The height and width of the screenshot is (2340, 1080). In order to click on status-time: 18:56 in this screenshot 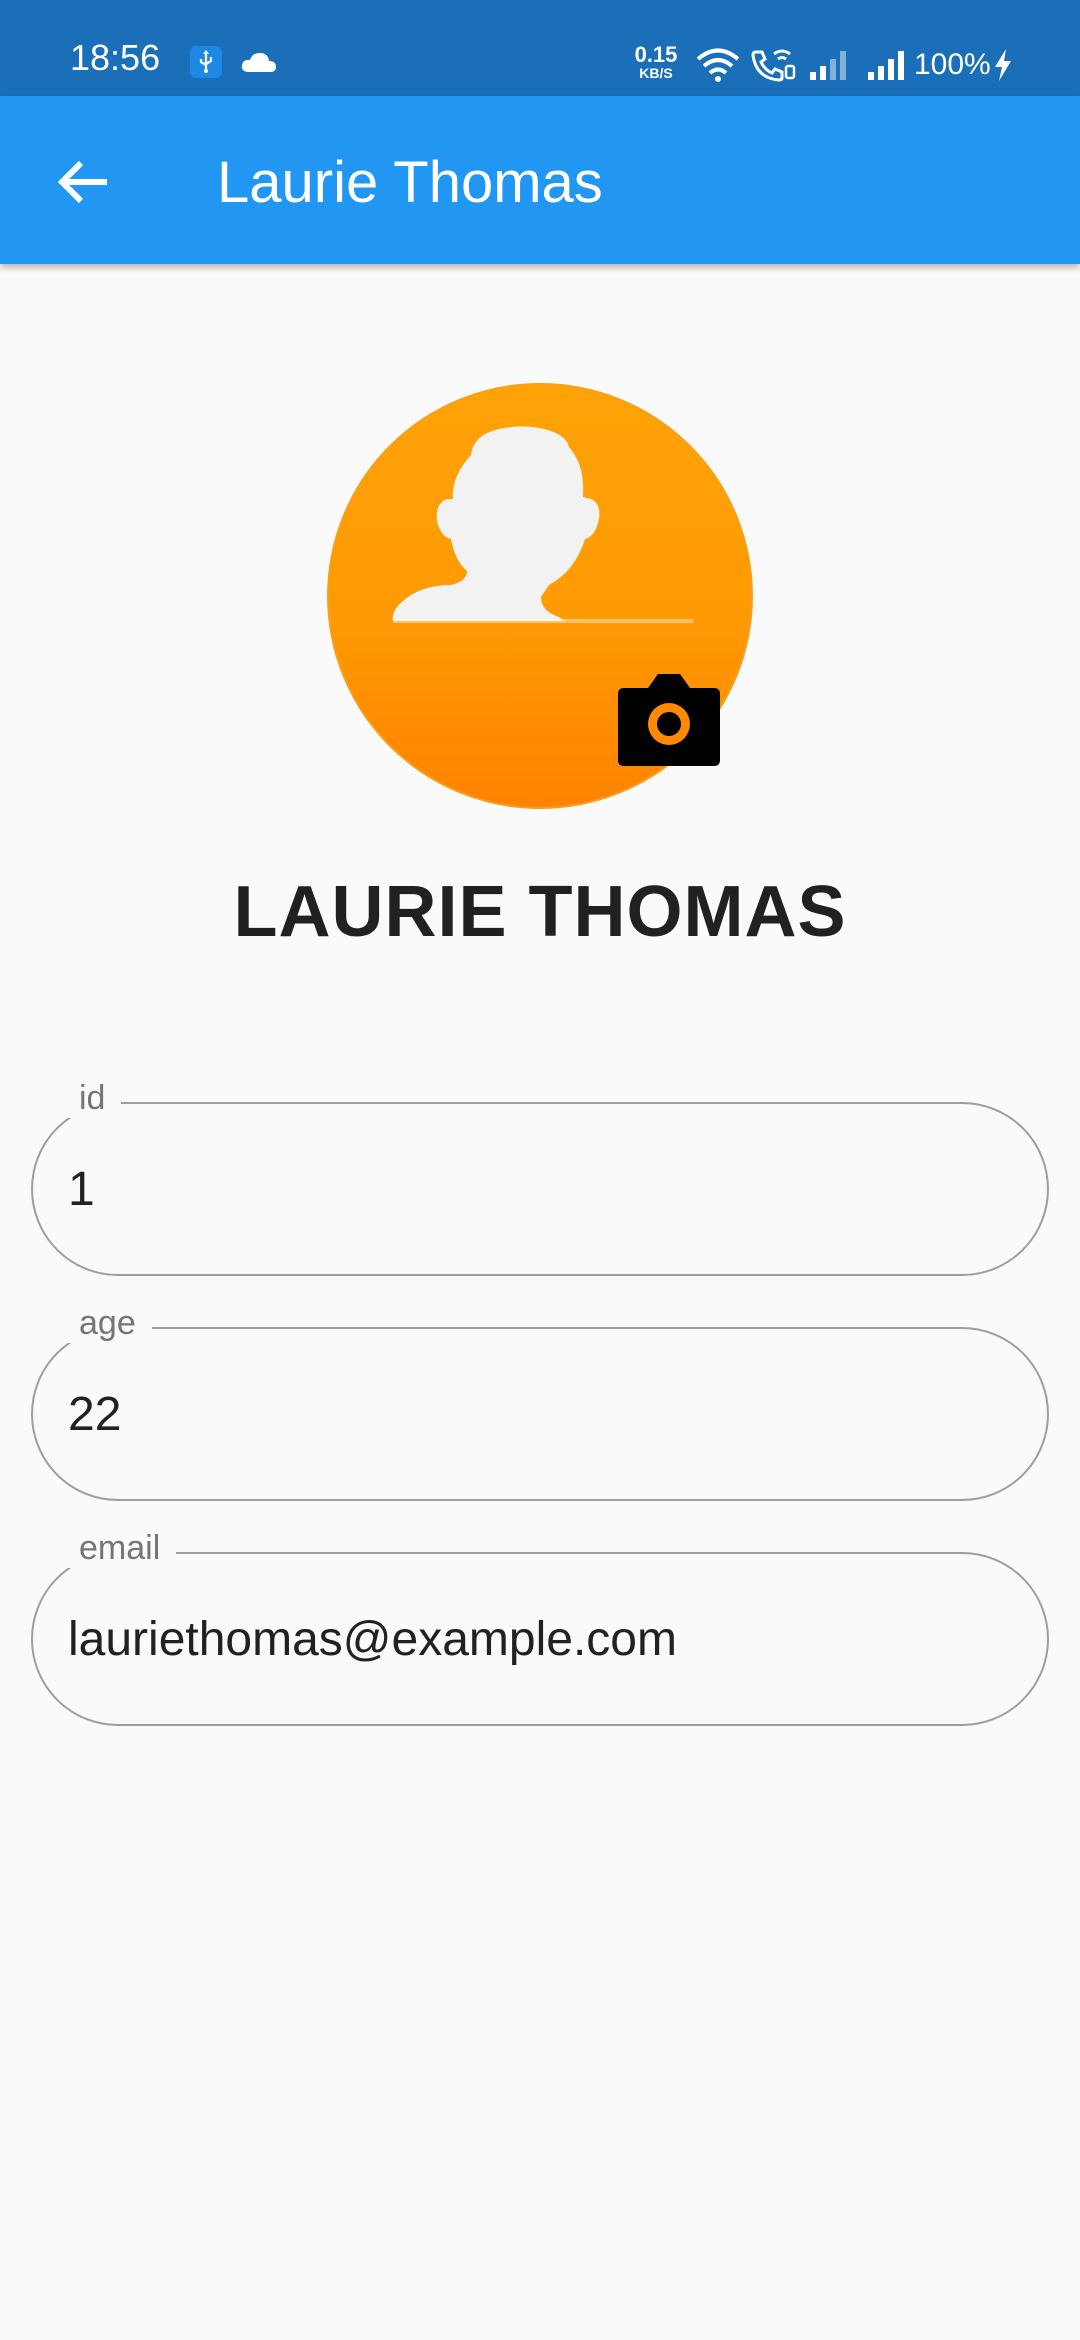, I will do `click(115, 57)`.